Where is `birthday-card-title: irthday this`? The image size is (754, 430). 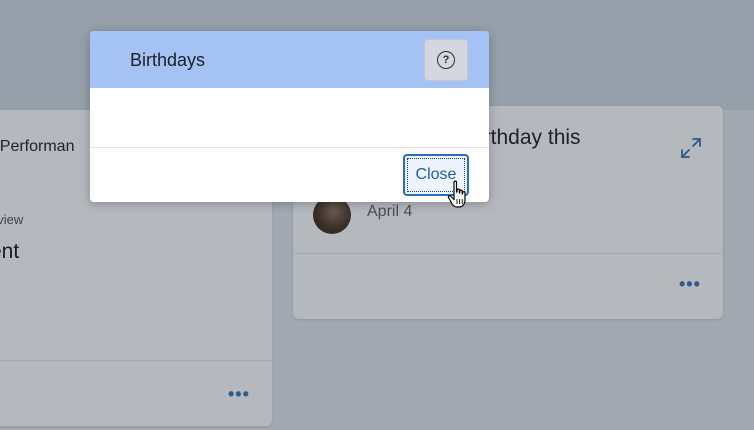 birthday-card-title: irthday this is located at coordinates (530, 137).